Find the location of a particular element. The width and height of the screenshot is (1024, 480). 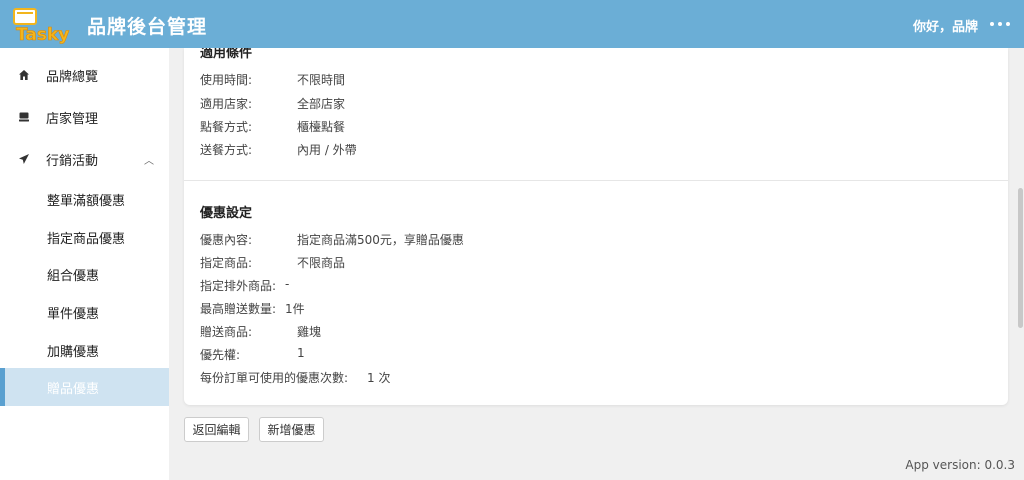

svg-text: Tasky is located at coordinates (42, 34).